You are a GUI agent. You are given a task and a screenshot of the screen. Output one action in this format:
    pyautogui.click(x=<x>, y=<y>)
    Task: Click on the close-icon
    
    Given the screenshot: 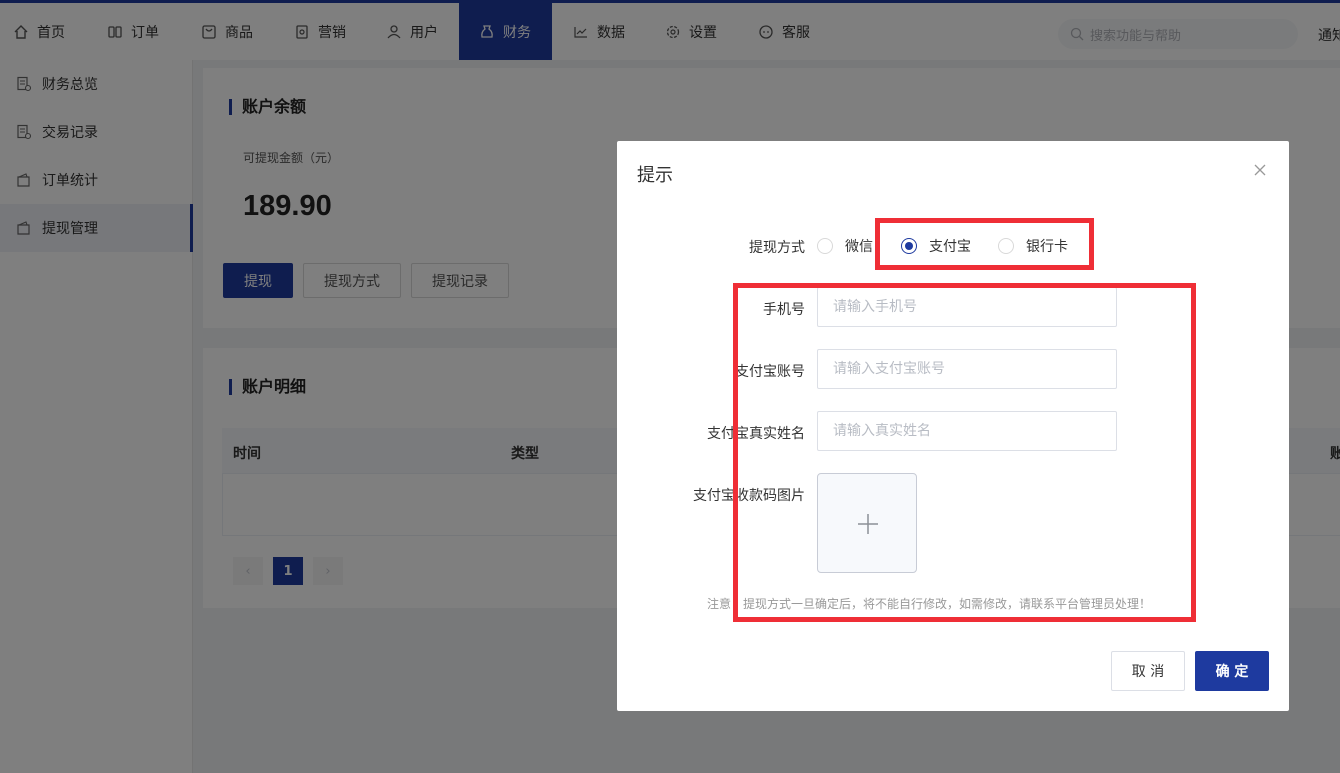 What is the action you would take?
    pyautogui.click(x=1260, y=170)
    